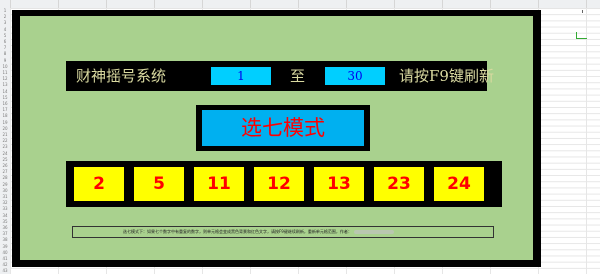 The image size is (600, 274). I want to click on row-number: 19, so click(5, 123).